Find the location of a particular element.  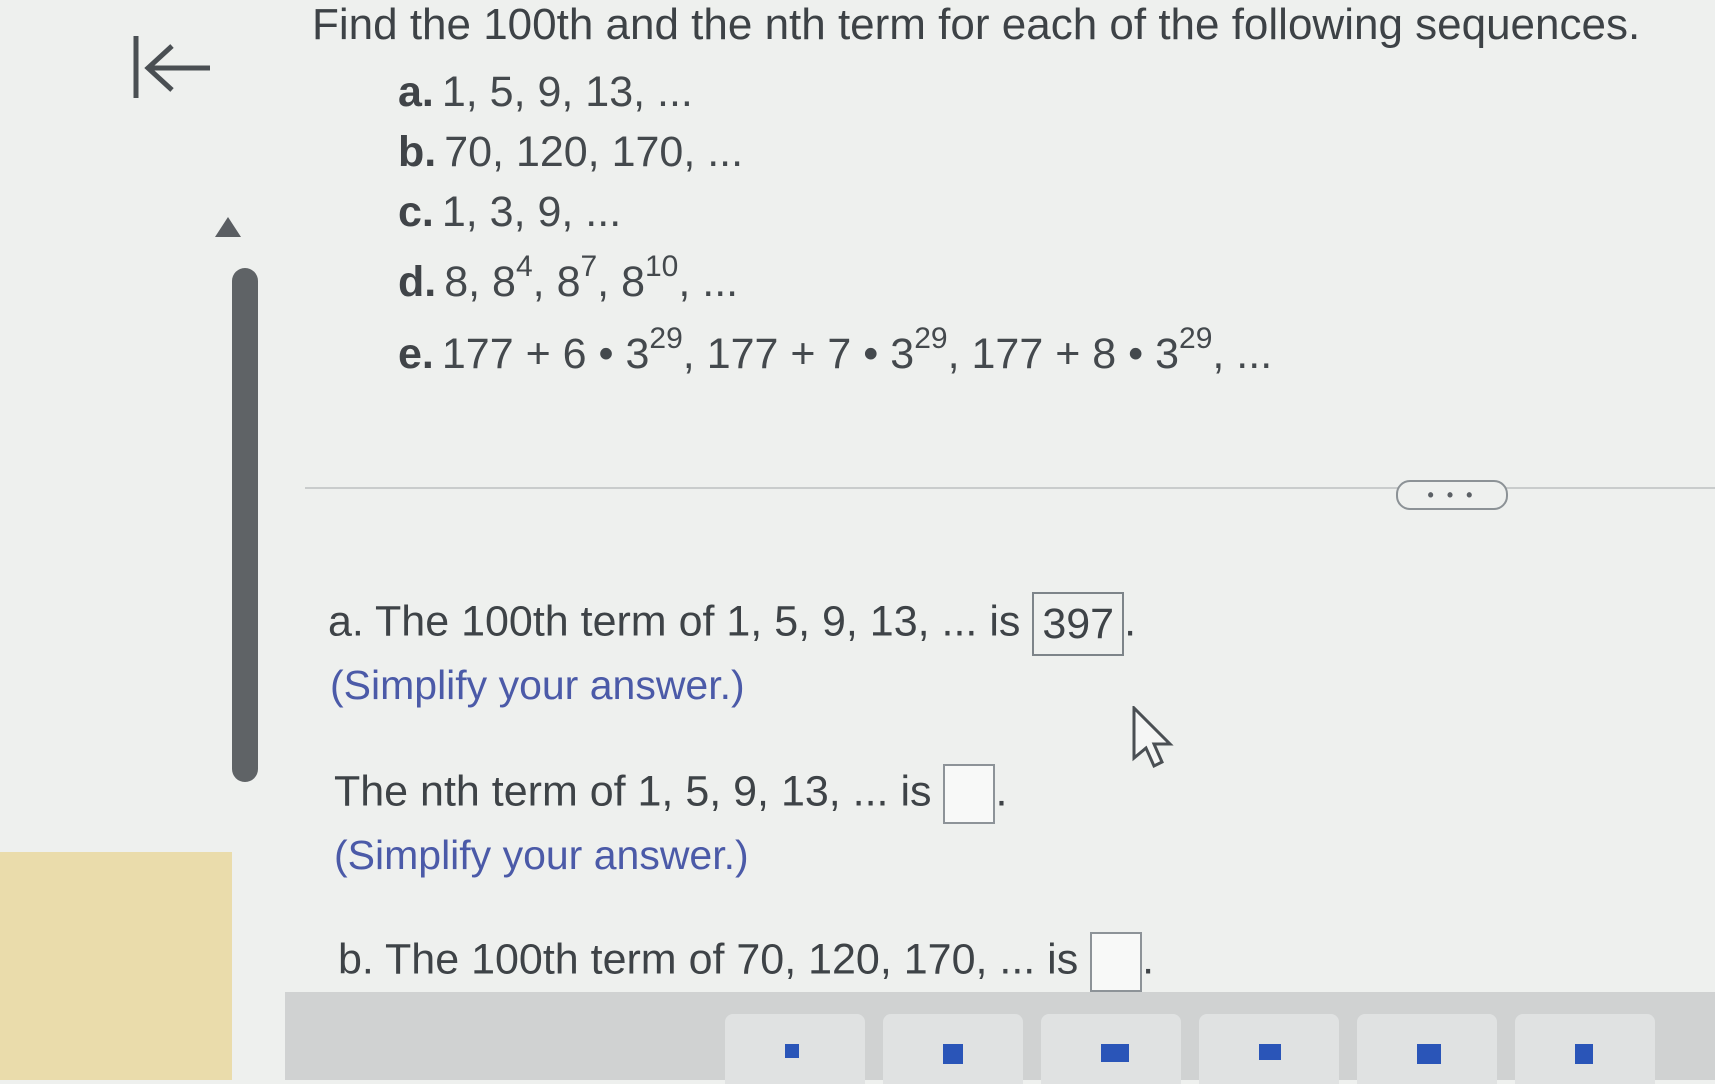

sticky-note is located at coordinates (116, 966).